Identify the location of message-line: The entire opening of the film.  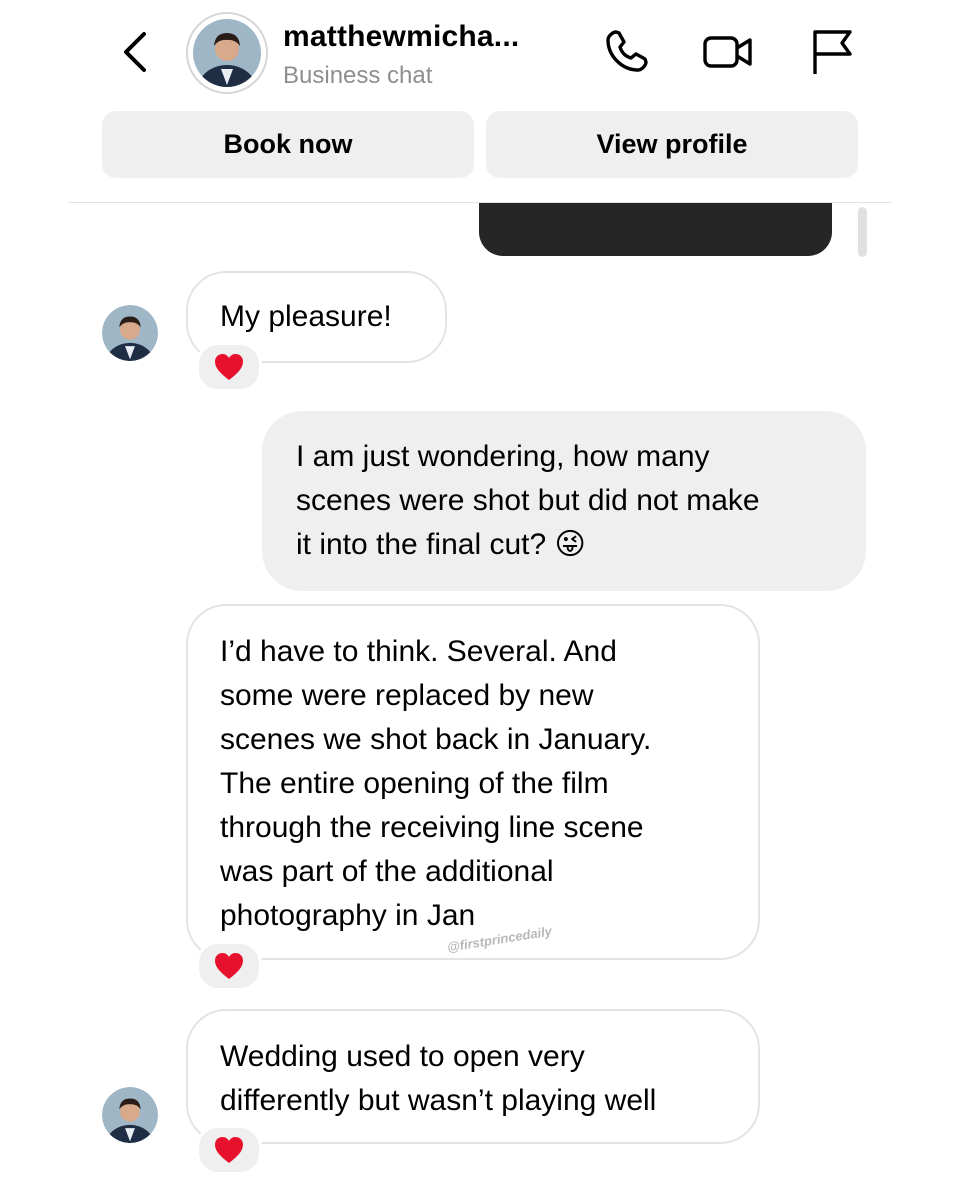
(414, 783).